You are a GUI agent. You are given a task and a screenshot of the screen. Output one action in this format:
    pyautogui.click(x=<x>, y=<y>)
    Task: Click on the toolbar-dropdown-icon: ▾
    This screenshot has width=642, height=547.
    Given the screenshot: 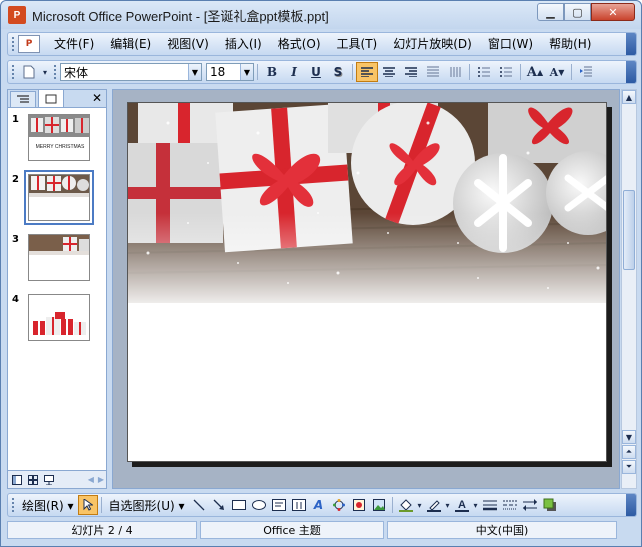 What is the action you would take?
    pyautogui.click(x=45, y=72)
    